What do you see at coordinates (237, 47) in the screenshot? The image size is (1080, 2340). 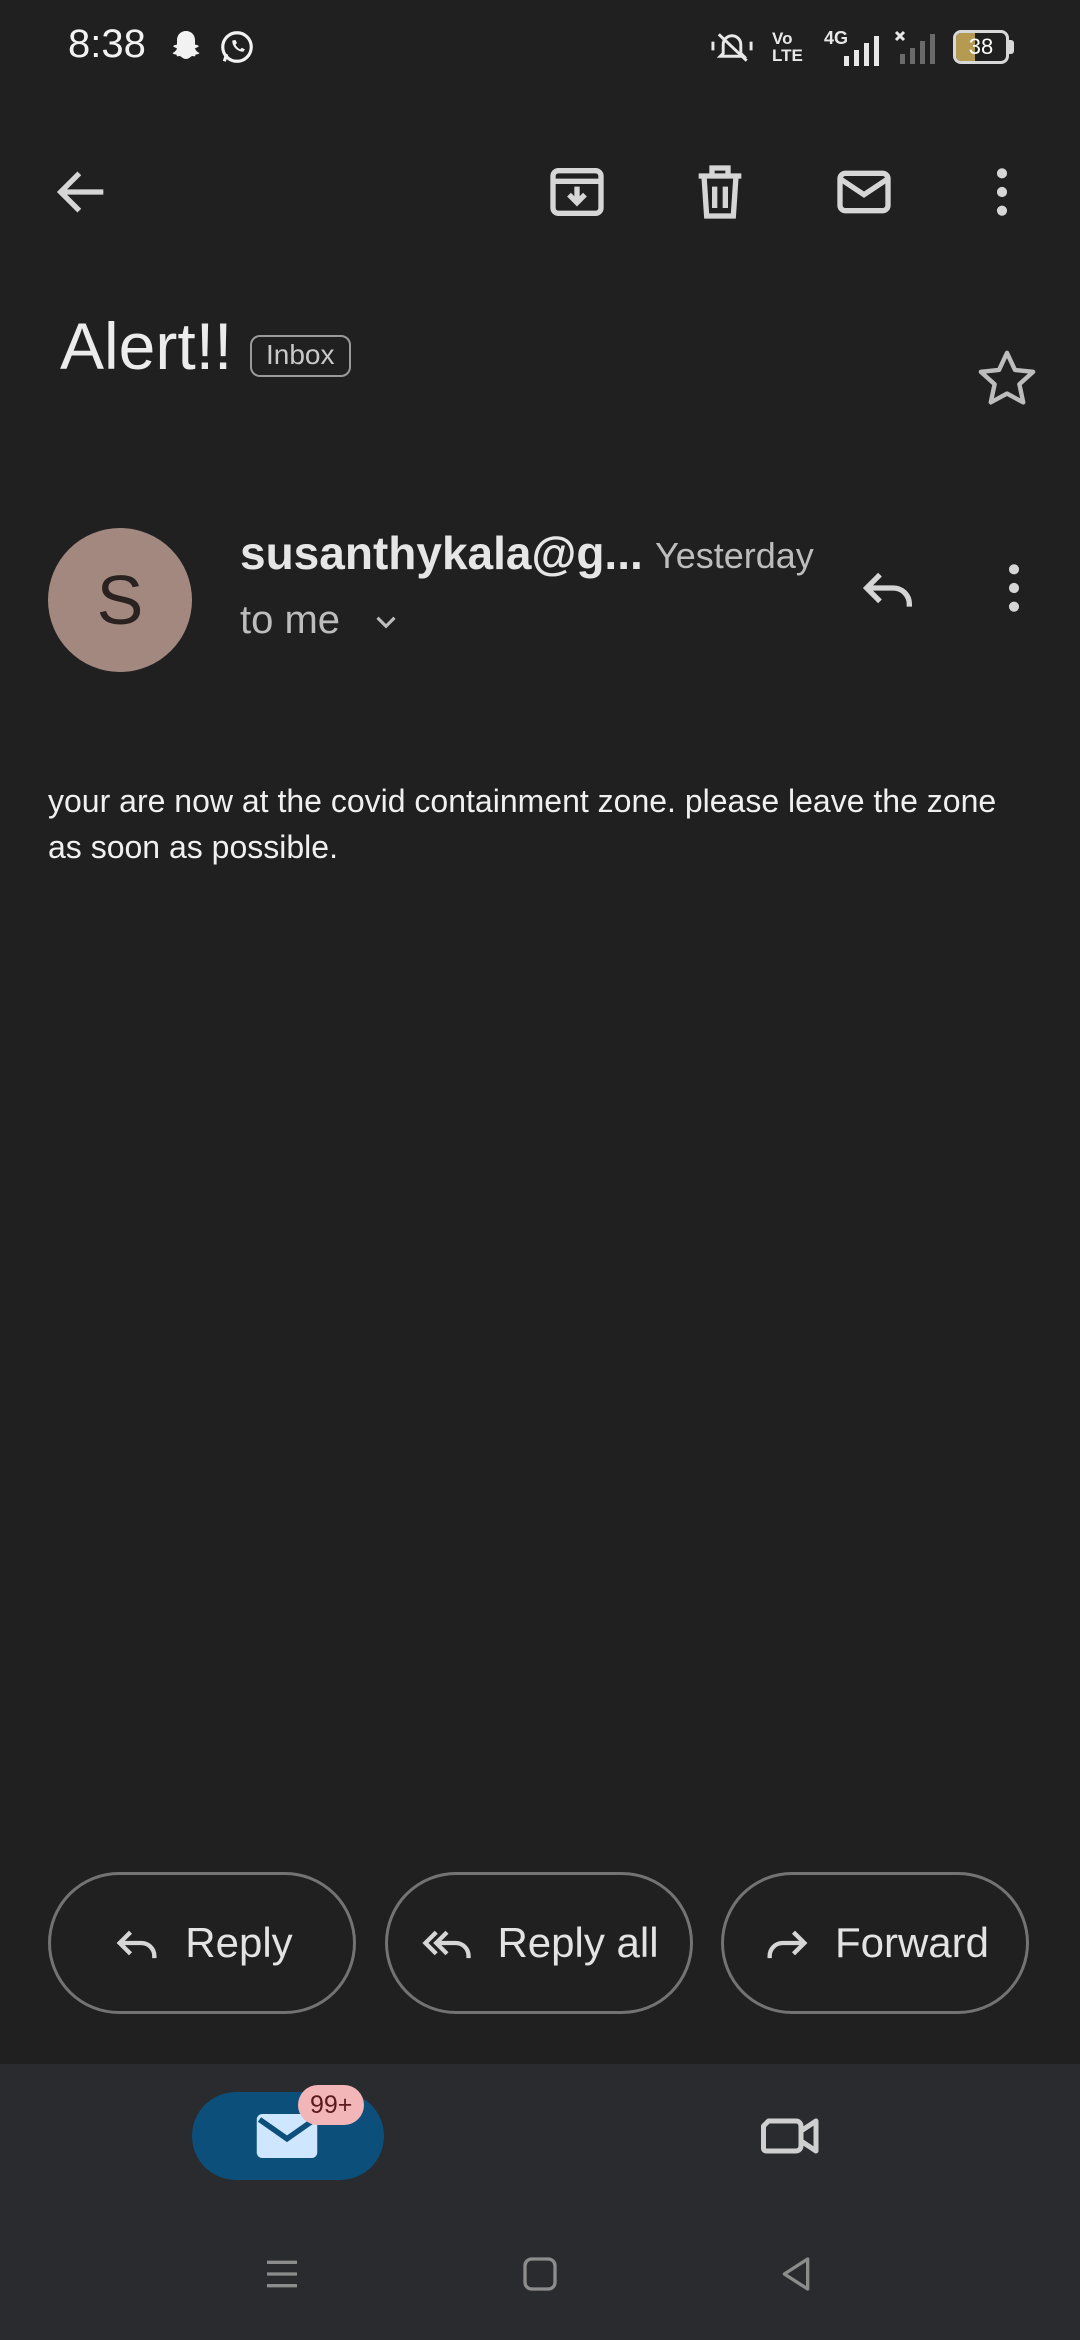 I see `whatsapp-icon` at bounding box center [237, 47].